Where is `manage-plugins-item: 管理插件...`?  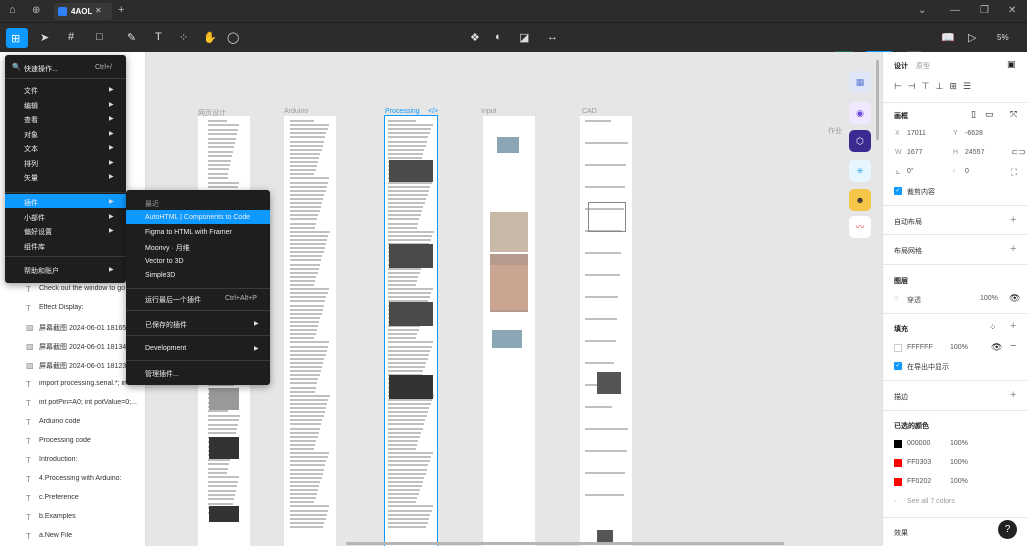 manage-plugins-item: 管理插件... is located at coordinates (162, 374).